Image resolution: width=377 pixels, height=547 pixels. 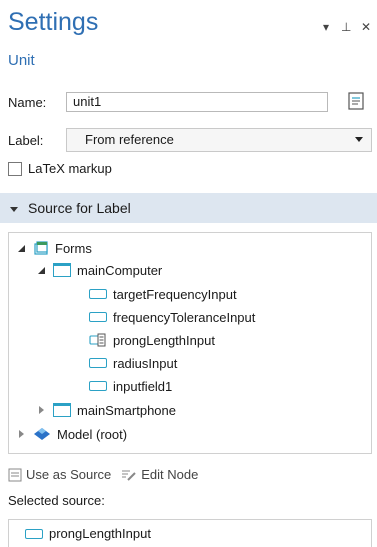 I want to click on edit-node-label: Edit Node, so click(x=170, y=474).